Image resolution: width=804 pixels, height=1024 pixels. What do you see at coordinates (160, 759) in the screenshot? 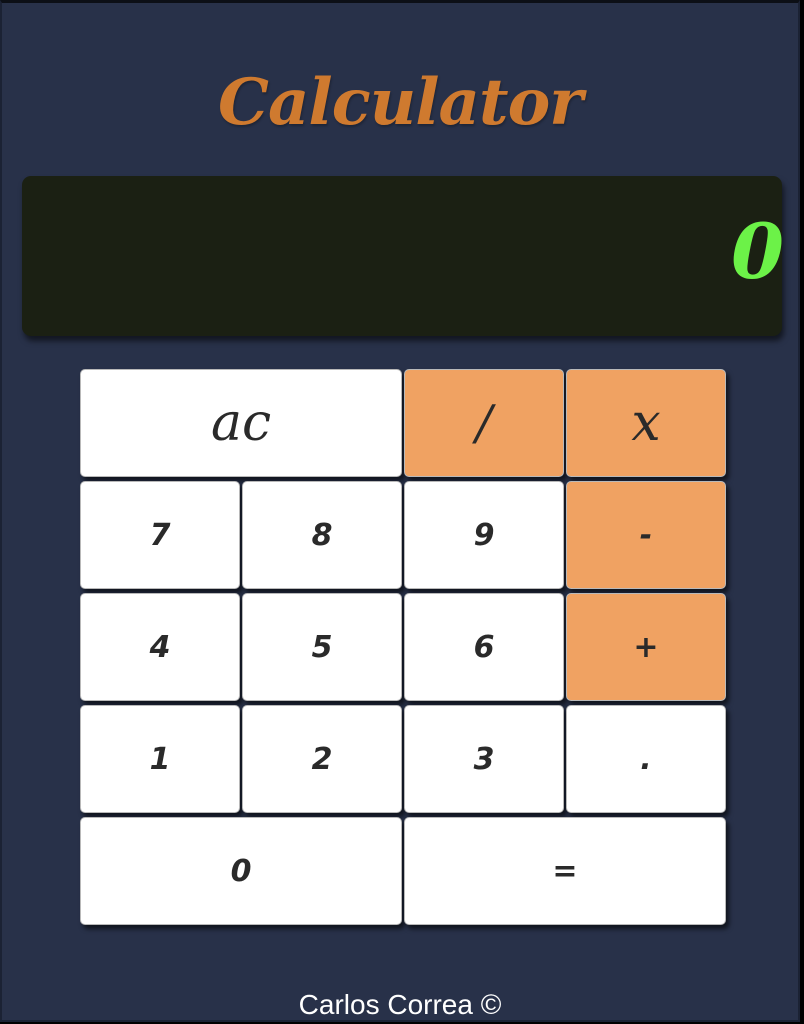
I see `digit-1-button: 1` at bounding box center [160, 759].